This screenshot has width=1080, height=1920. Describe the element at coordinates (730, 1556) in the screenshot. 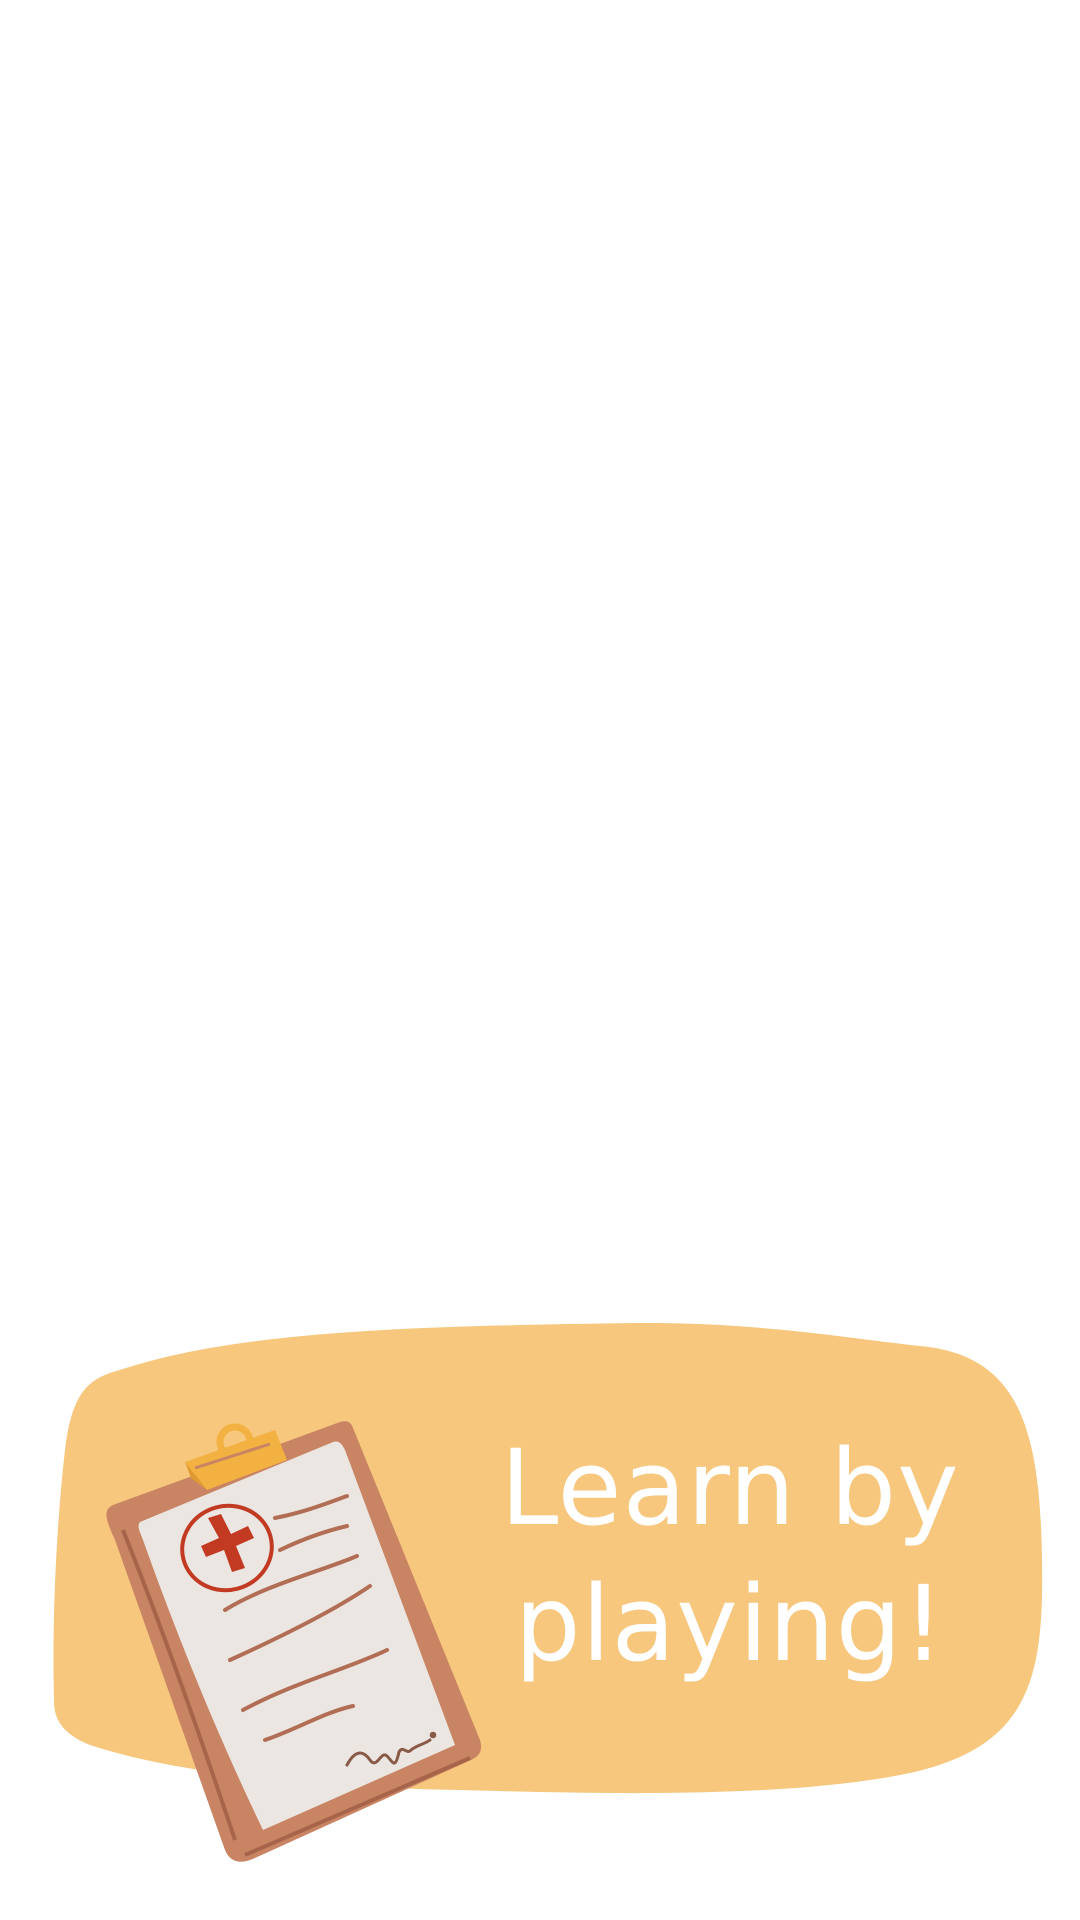

I see `headline: Learn by playing!` at that location.